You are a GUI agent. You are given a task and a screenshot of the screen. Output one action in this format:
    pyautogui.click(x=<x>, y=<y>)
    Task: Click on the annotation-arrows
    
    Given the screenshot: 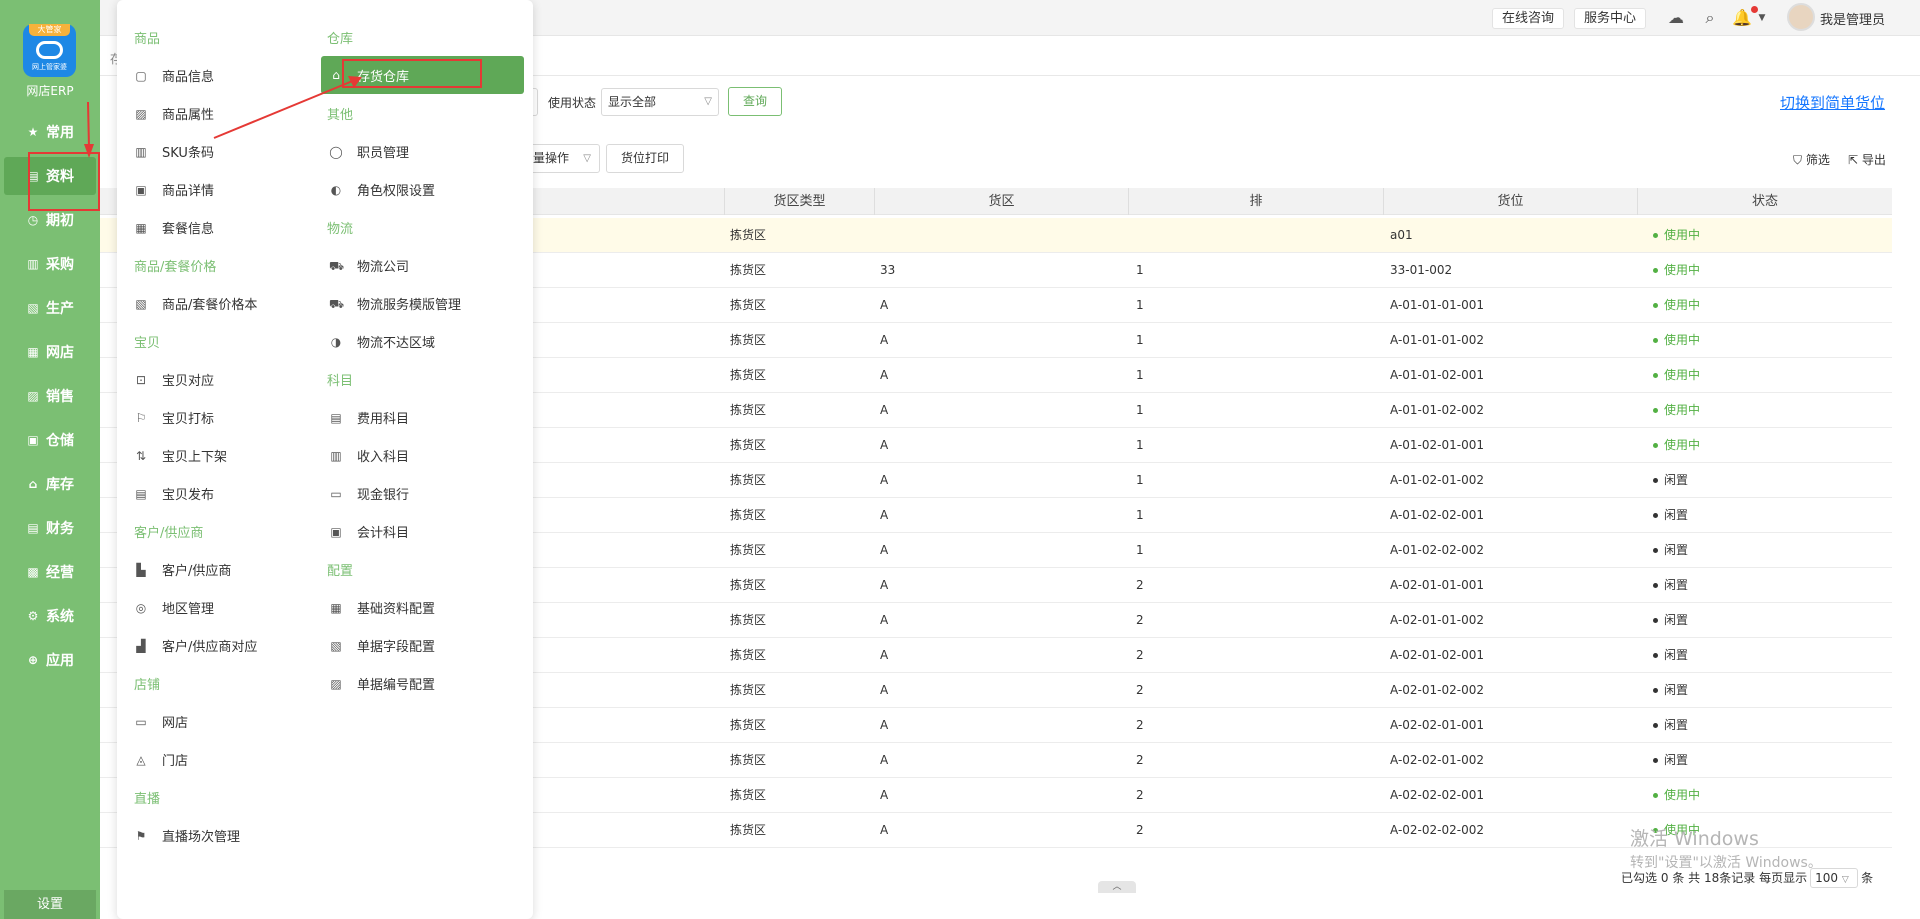 What is the action you would take?
    pyautogui.click(x=223, y=117)
    